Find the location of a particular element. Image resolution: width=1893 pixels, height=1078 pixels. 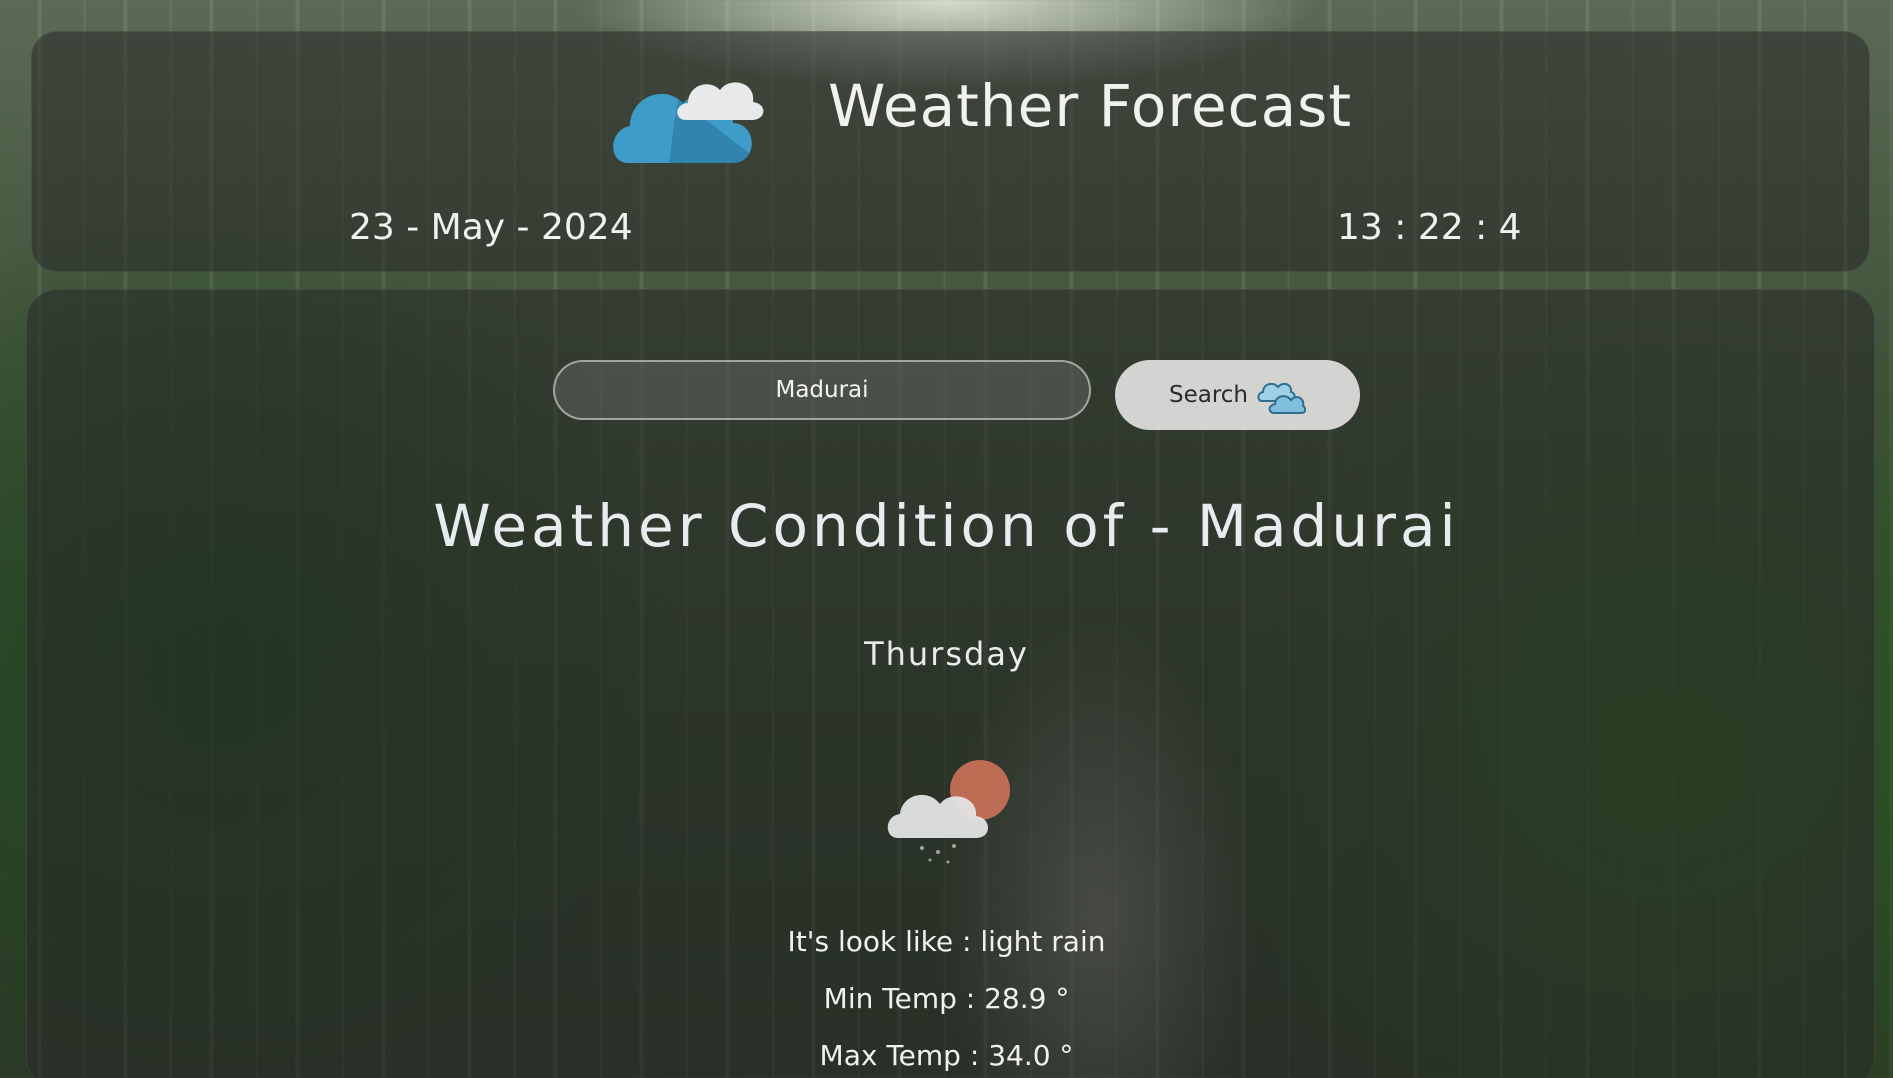

search-button: Search is located at coordinates (1237, 395).